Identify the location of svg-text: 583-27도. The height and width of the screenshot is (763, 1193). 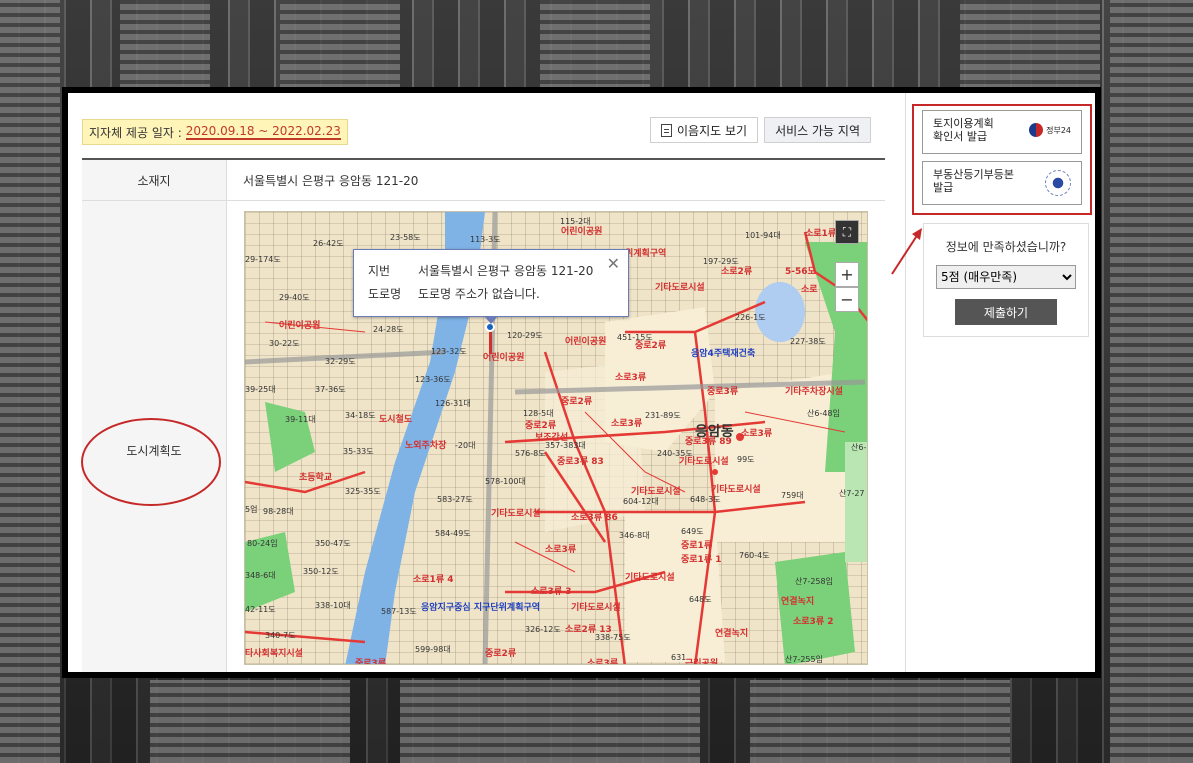
(455, 499).